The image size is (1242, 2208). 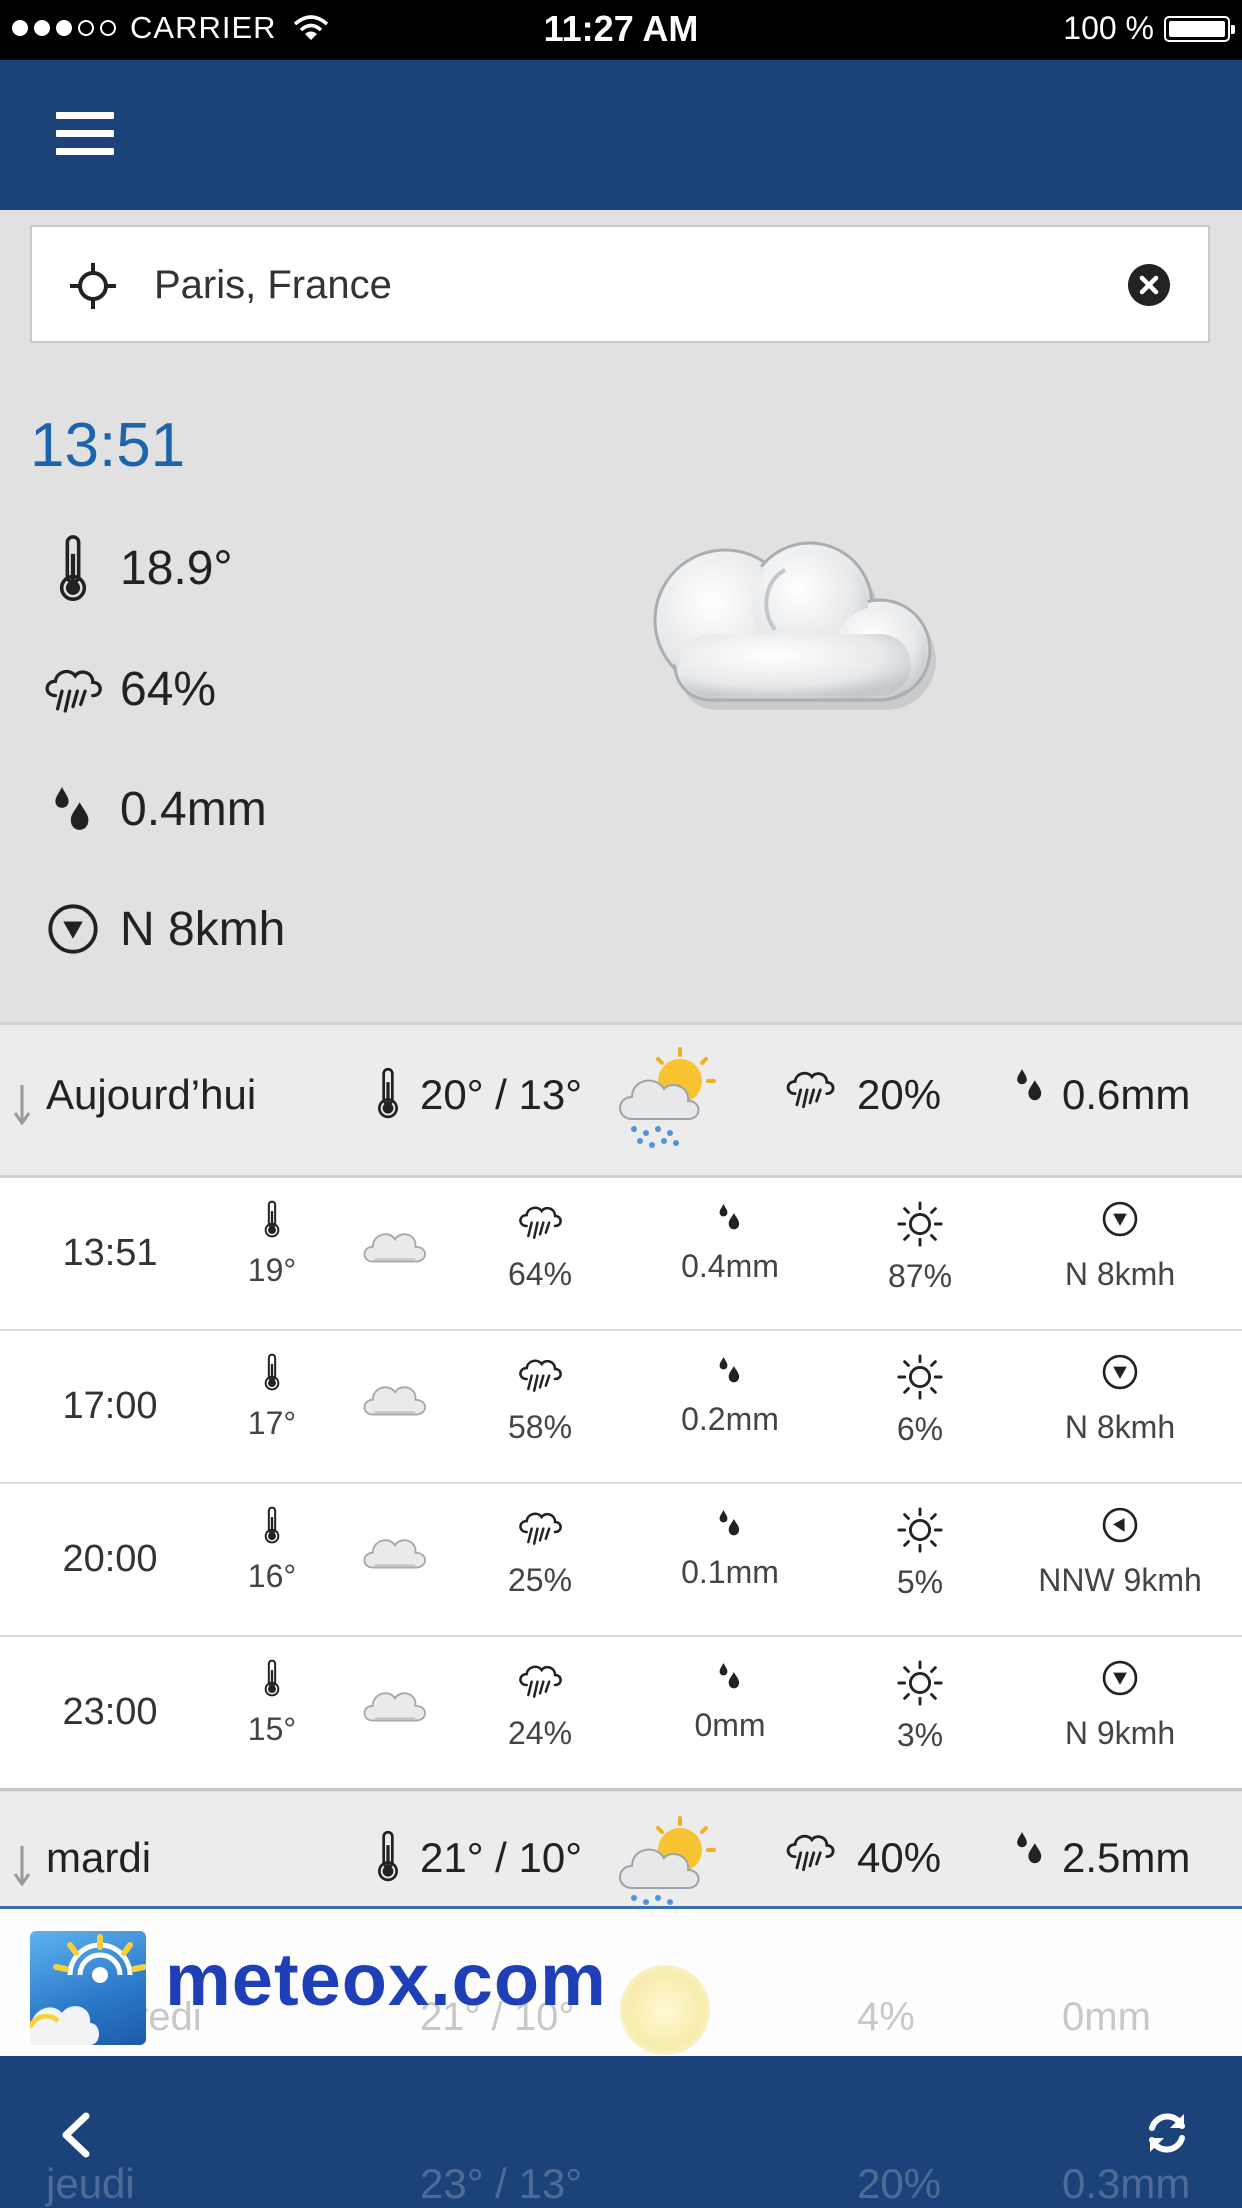 What do you see at coordinates (1167, 2133) in the screenshot?
I see `refresh-icon` at bounding box center [1167, 2133].